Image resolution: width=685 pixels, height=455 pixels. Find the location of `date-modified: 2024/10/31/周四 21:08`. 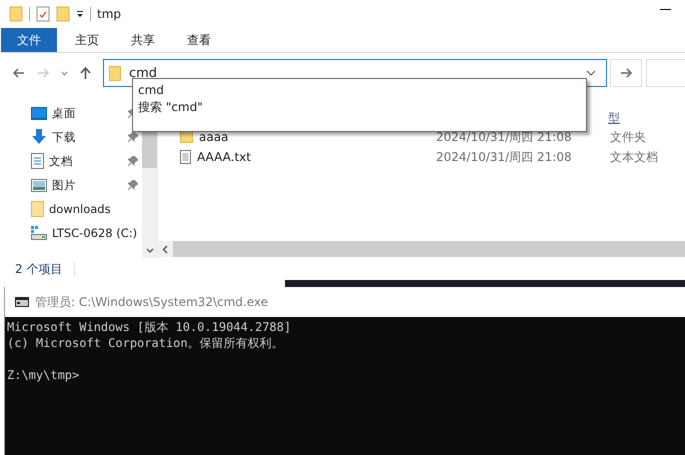

date-modified: 2024/10/31/周四 21:08 is located at coordinates (504, 157).